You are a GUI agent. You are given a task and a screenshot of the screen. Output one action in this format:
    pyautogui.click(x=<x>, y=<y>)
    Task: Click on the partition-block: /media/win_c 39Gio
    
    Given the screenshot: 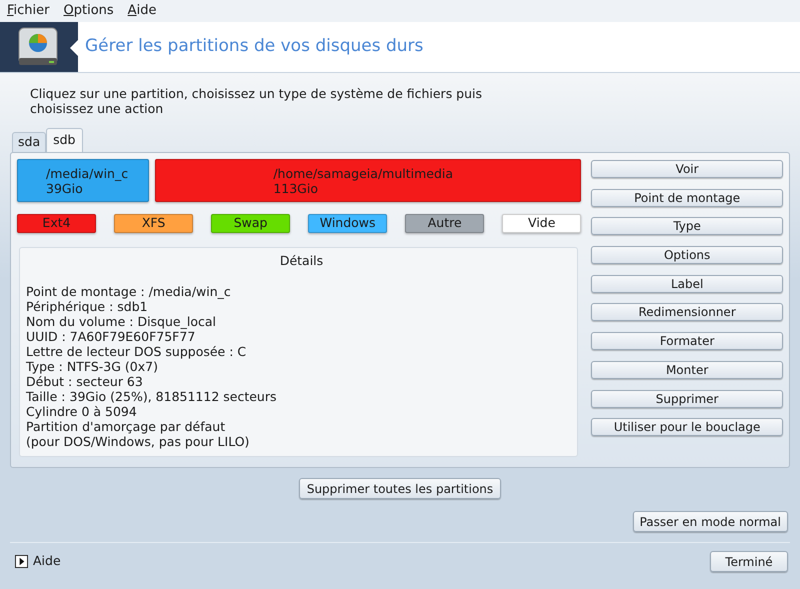 What is the action you would take?
    pyautogui.click(x=83, y=180)
    